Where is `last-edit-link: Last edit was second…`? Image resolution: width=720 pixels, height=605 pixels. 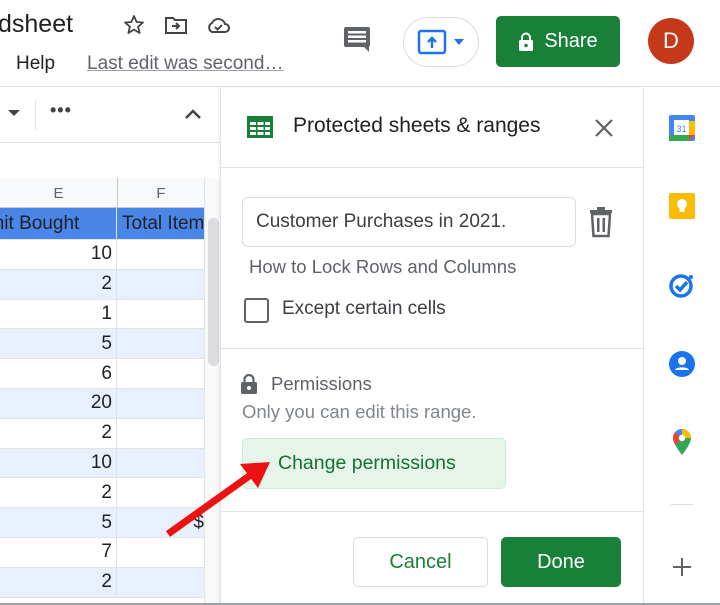
last-edit-link: Last edit was second… is located at coordinates (185, 64).